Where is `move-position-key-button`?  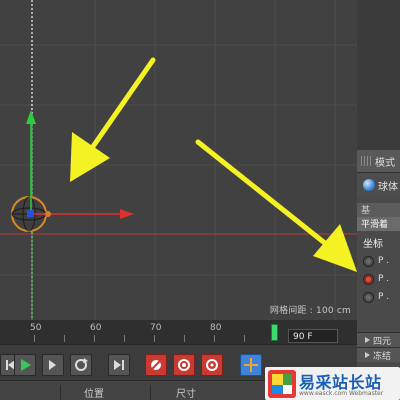
move-position-key-button is located at coordinates (251, 365).